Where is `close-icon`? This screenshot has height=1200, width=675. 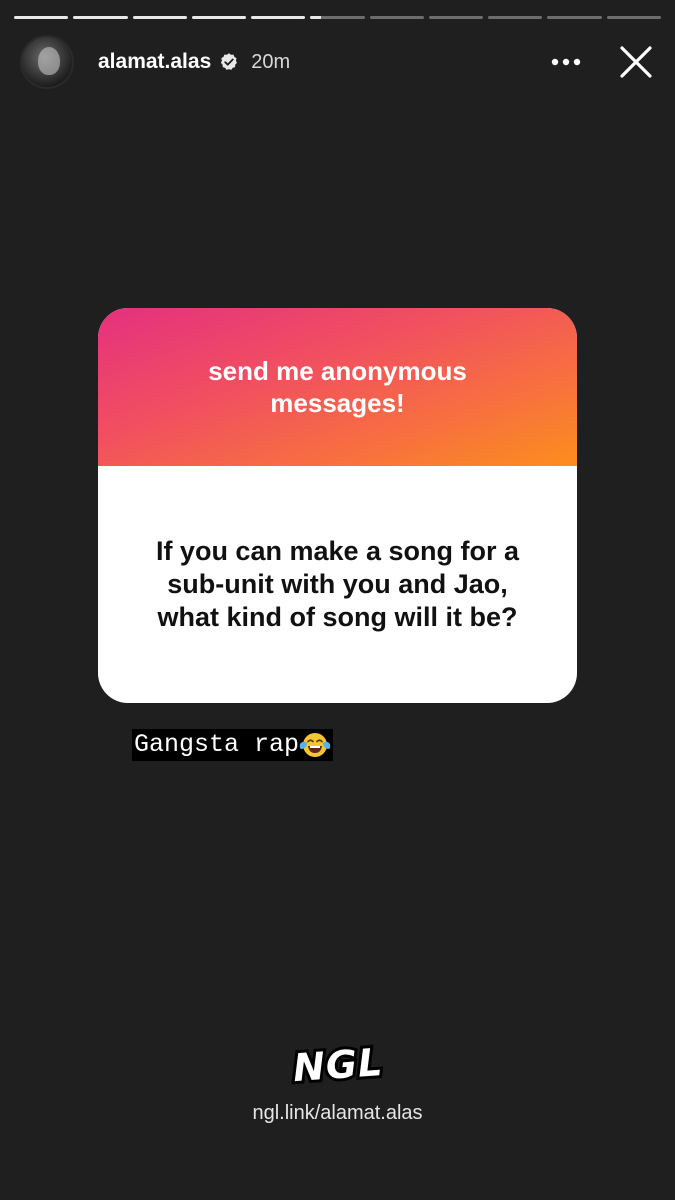
close-icon is located at coordinates (636, 62).